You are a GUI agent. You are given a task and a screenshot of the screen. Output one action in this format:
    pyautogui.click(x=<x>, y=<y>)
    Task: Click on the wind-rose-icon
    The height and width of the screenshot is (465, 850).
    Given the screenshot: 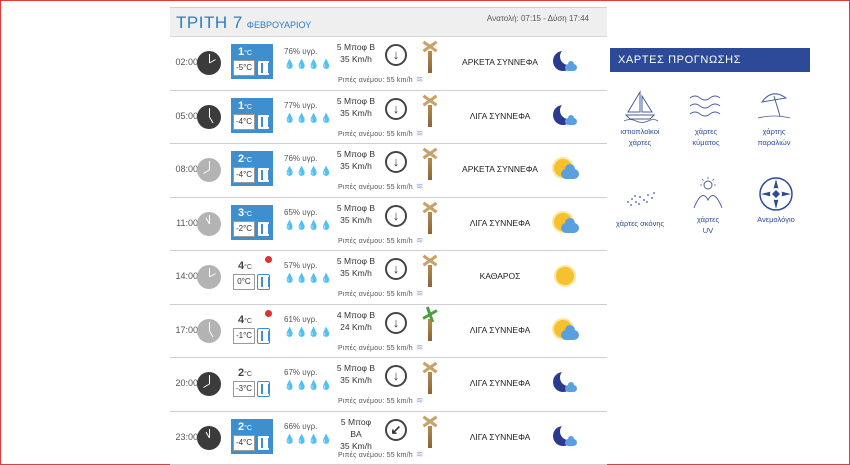 What is the action you would take?
    pyautogui.click(x=776, y=194)
    